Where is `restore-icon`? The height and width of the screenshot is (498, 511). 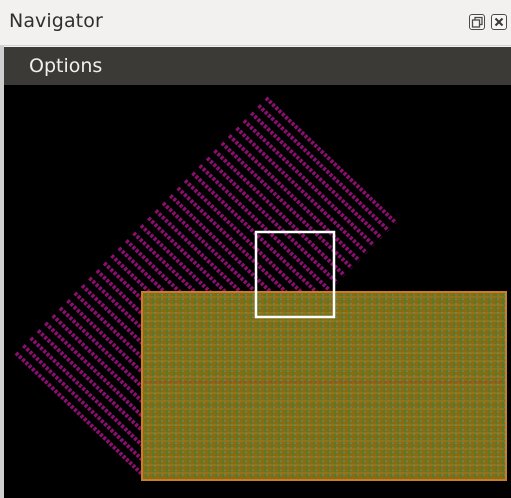
restore-icon is located at coordinates (477, 22).